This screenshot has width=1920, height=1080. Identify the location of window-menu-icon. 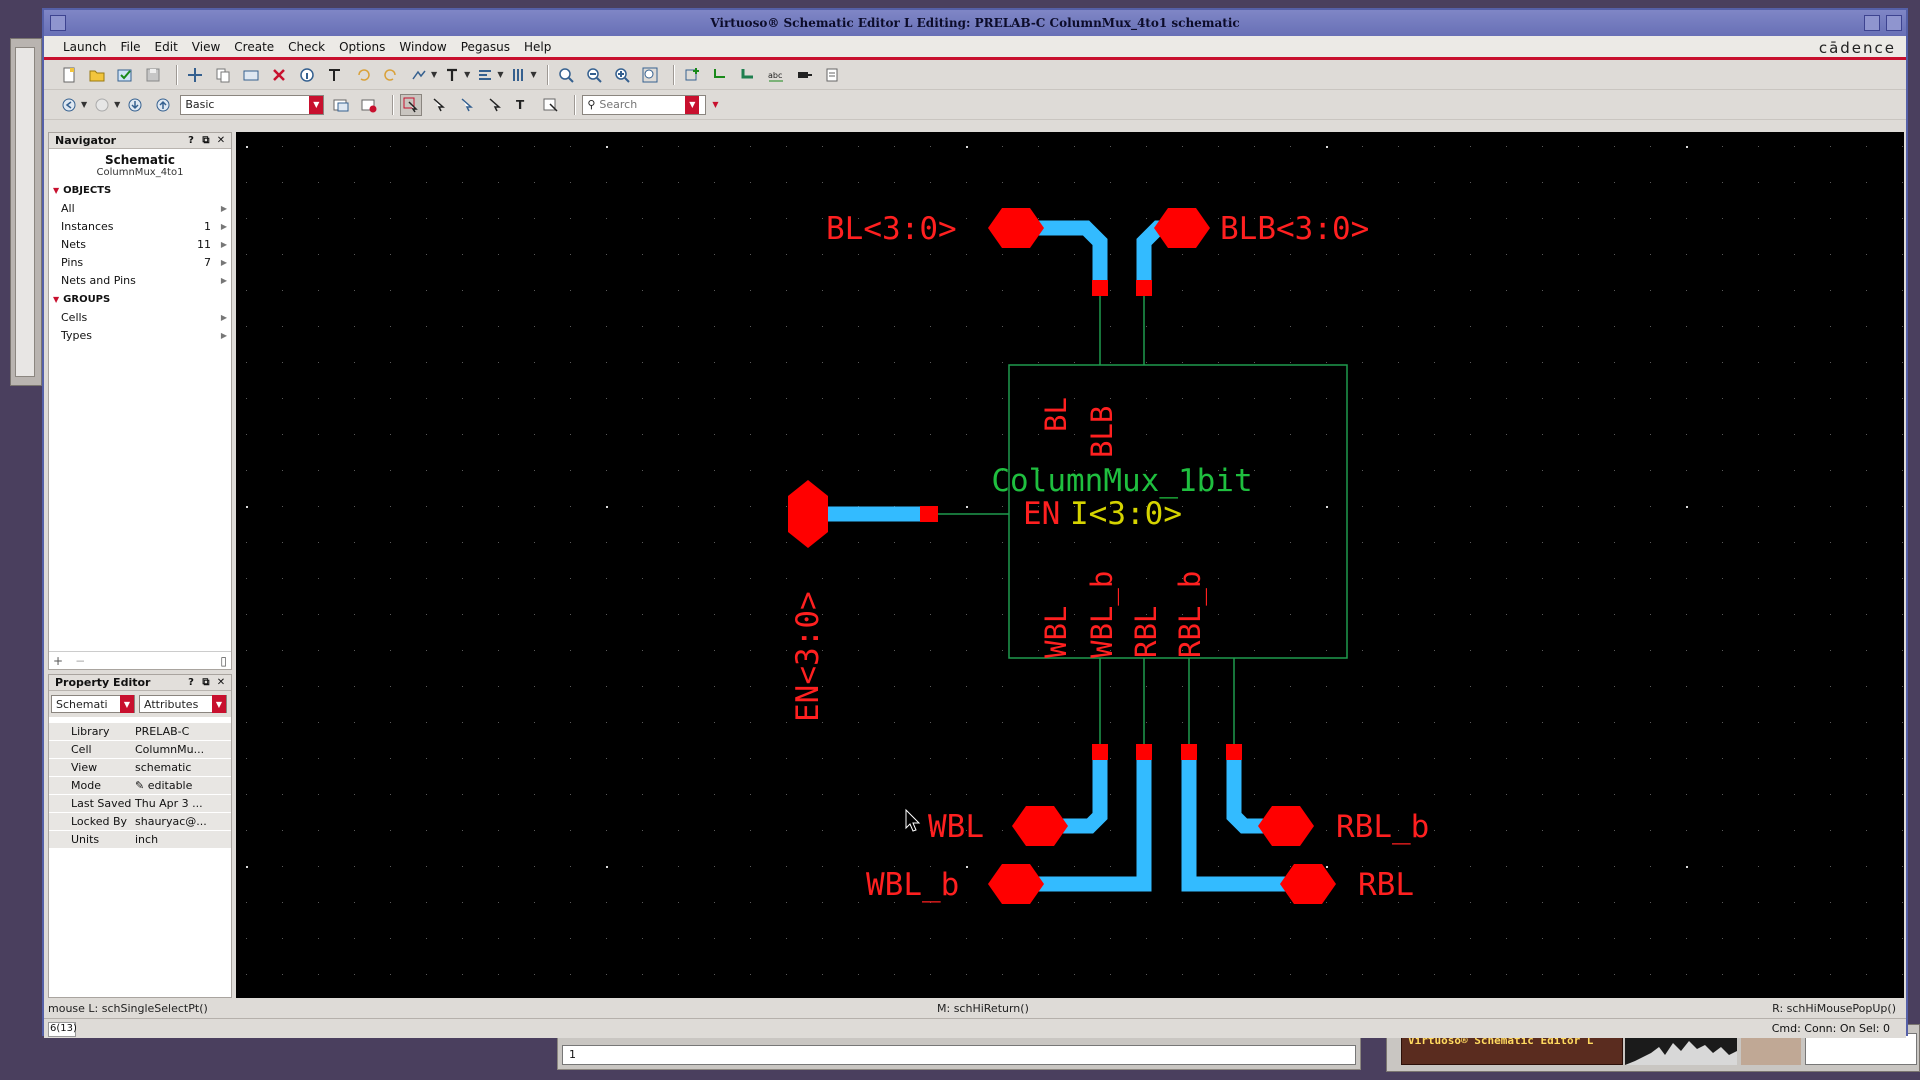
(58, 23).